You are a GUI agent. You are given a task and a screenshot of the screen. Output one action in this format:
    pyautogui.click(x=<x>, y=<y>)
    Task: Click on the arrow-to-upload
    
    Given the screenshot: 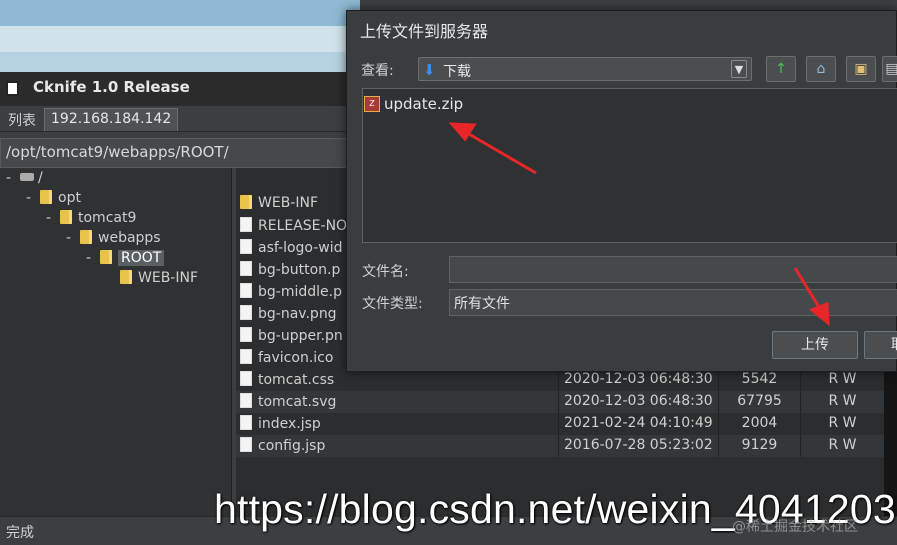 What is the action you would take?
    pyautogui.click(x=811, y=297)
    